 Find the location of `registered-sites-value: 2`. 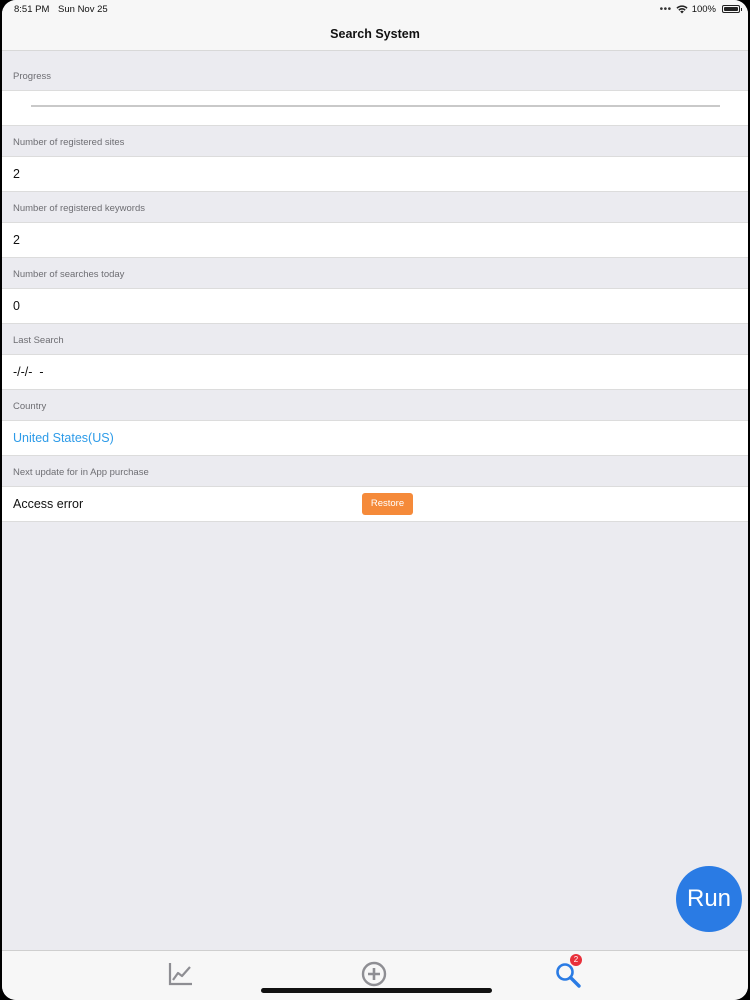

registered-sites-value: 2 is located at coordinates (16, 174).